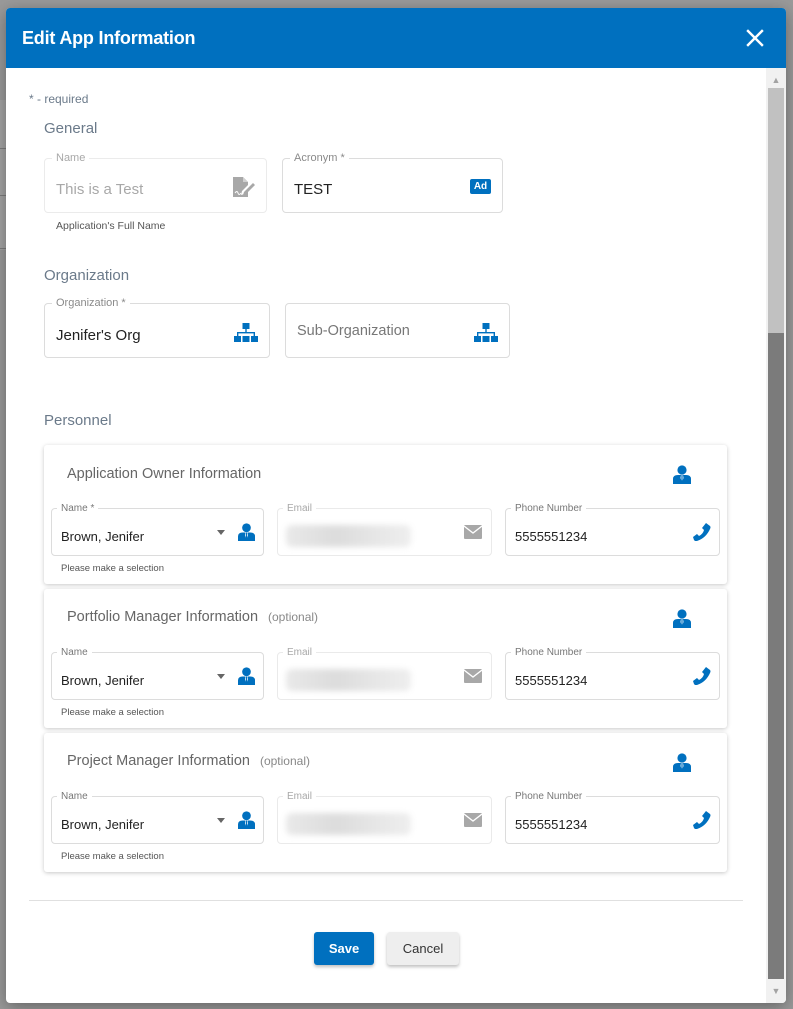 This screenshot has width=793, height=1009. Describe the element at coordinates (59, 99) in the screenshot. I see `required-note: * - required` at that location.